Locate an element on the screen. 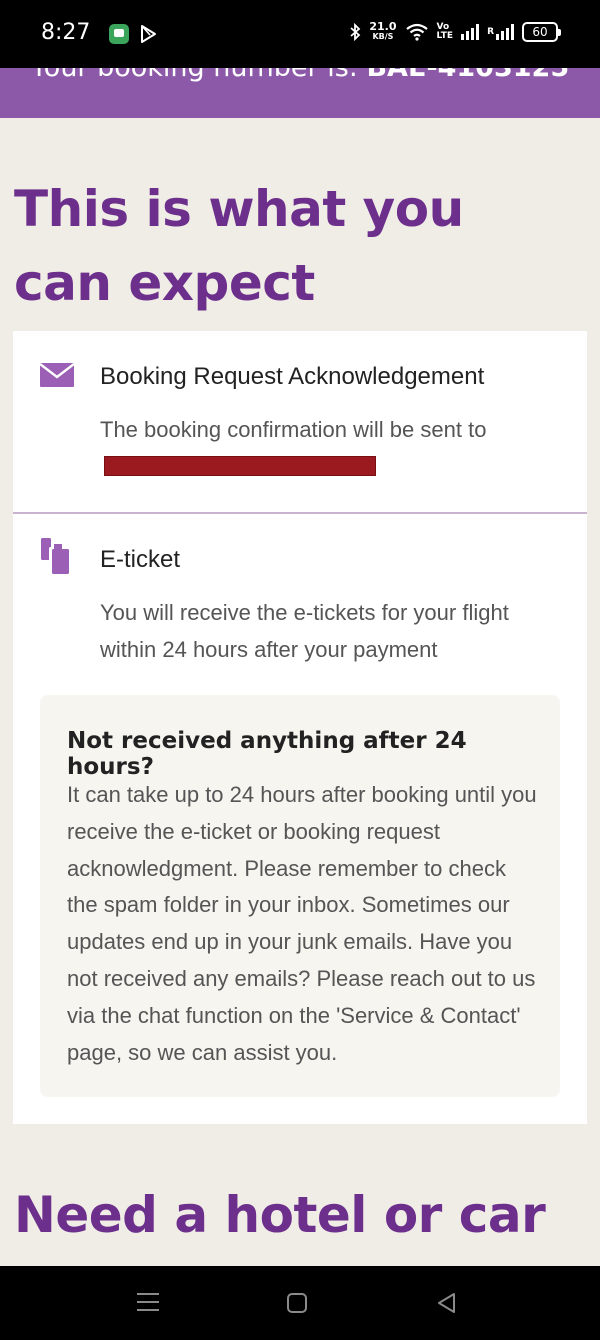 The height and width of the screenshot is (1340, 600). envelope-icon is located at coordinates (57, 375).